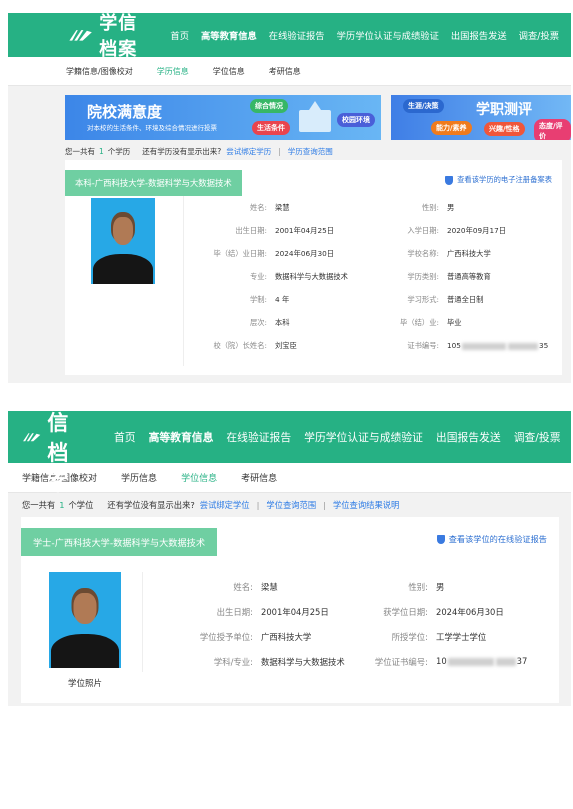 The height and width of the screenshot is (809, 573). I want to click on field-value: 2020年09月17日, so click(477, 230).